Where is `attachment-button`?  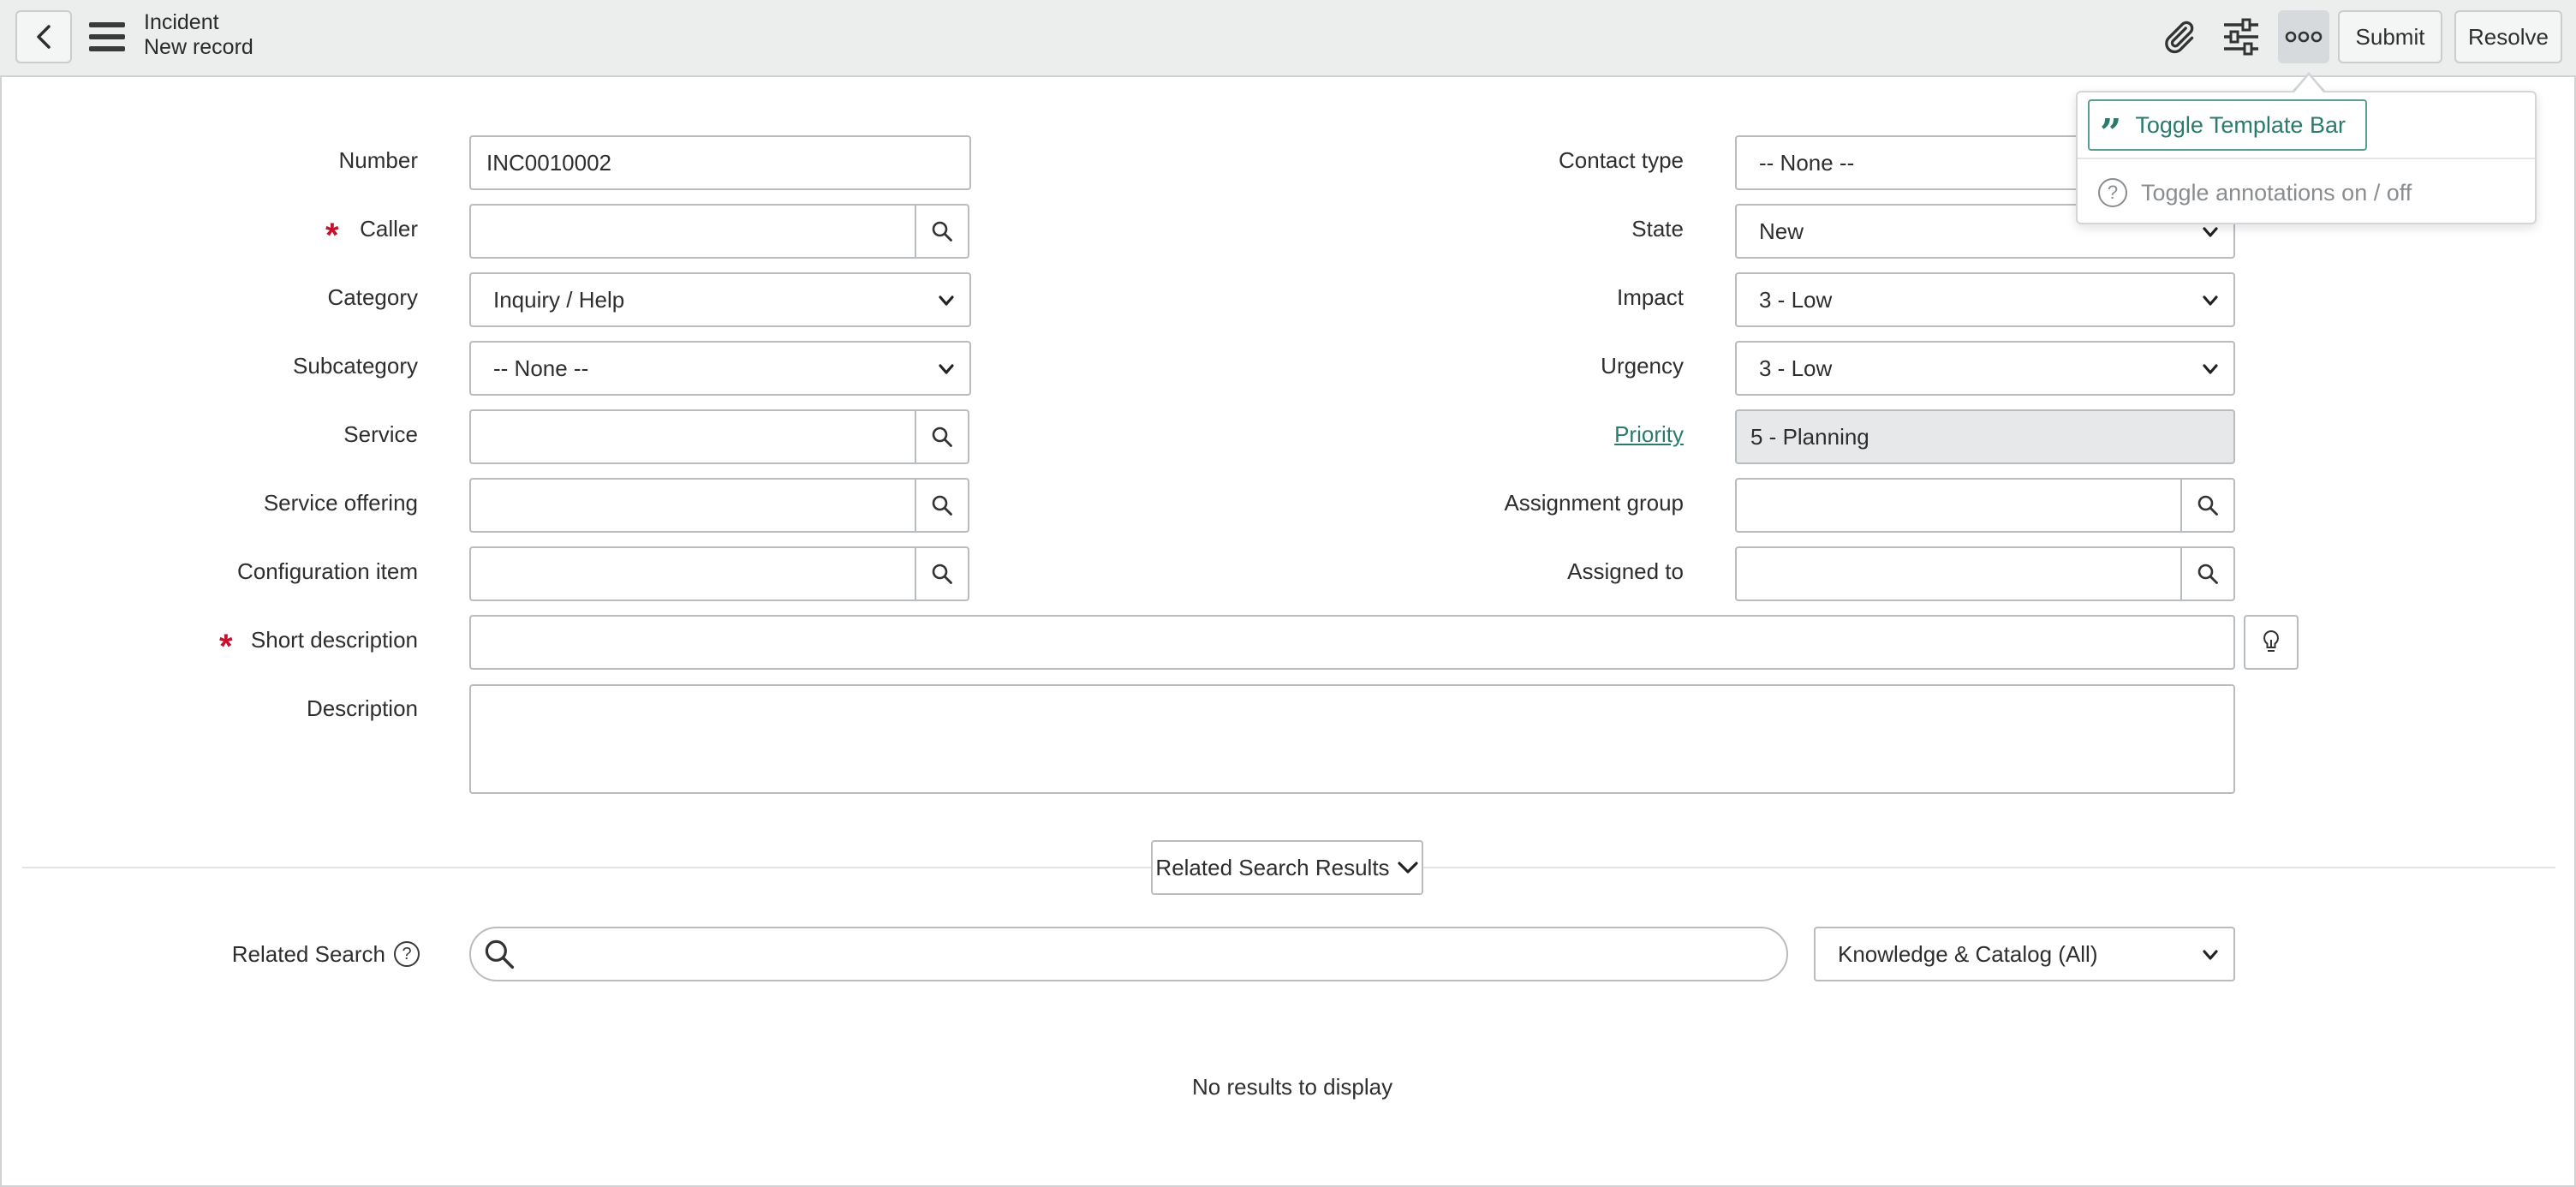
attachment-button is located at coordinates (2179, 36).